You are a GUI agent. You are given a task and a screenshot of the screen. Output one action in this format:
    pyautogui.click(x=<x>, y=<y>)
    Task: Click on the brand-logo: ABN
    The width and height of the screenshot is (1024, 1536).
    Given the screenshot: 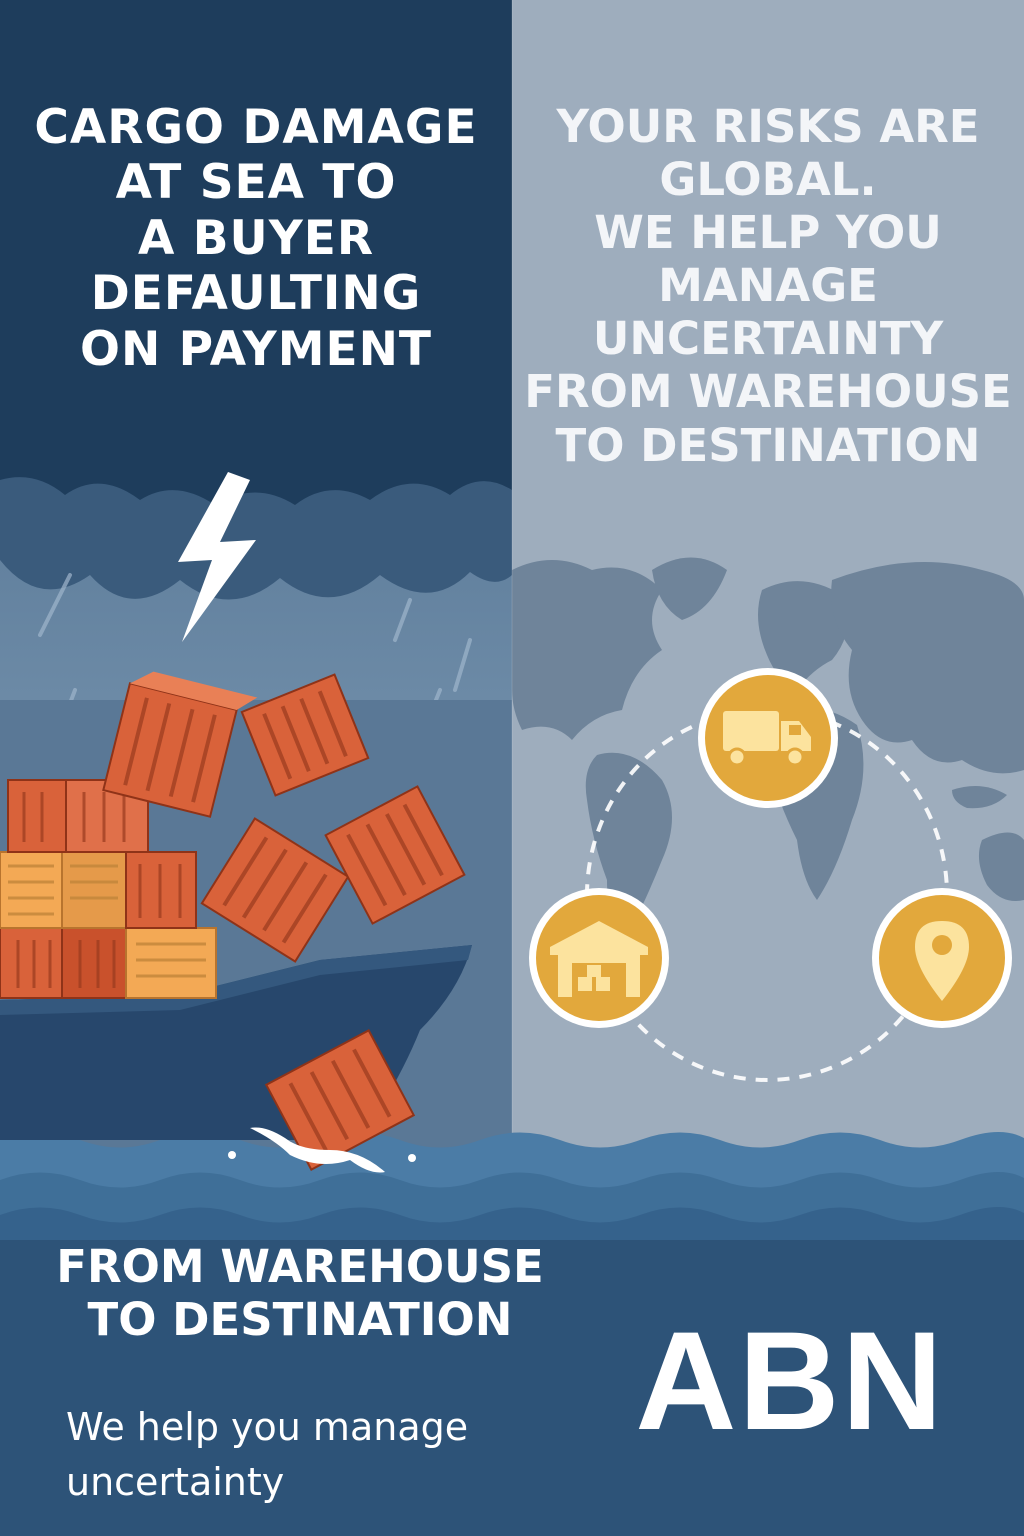 What is the action you would take?
    pyautogui.click(x=790, y=1380)
    